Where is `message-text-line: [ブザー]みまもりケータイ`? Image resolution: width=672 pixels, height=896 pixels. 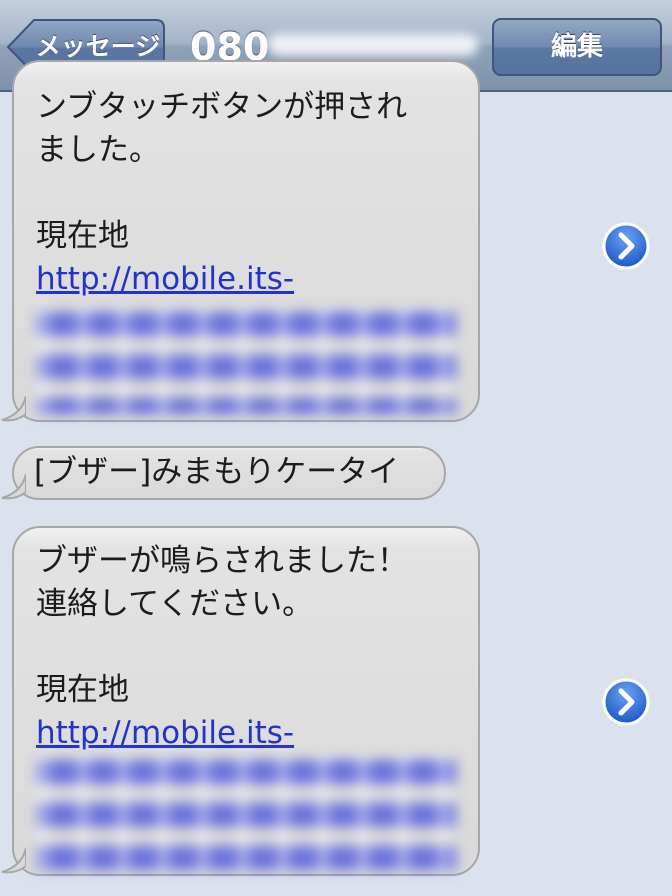
message-text-line: [ブザー]みまもりケータイ is located at coordinates (217, 472).